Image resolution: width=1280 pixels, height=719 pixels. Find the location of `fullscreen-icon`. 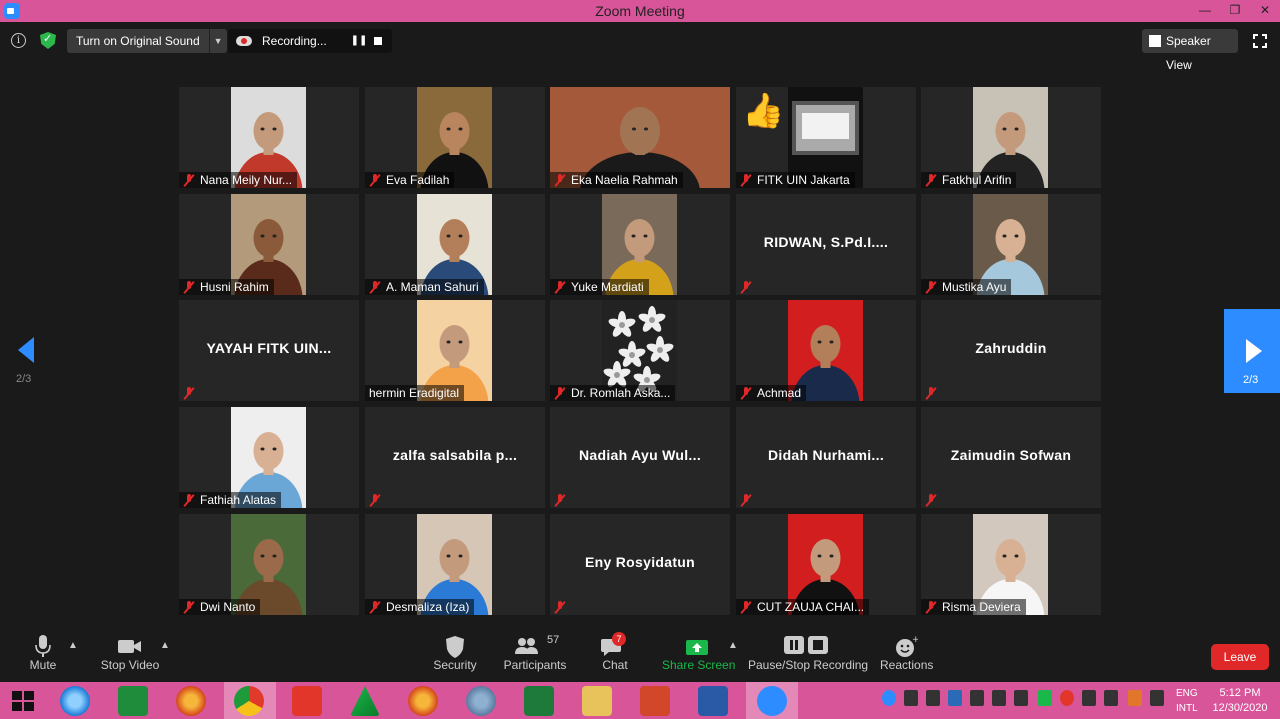

fullscreen-icon is located at coordinates (1260, 41).